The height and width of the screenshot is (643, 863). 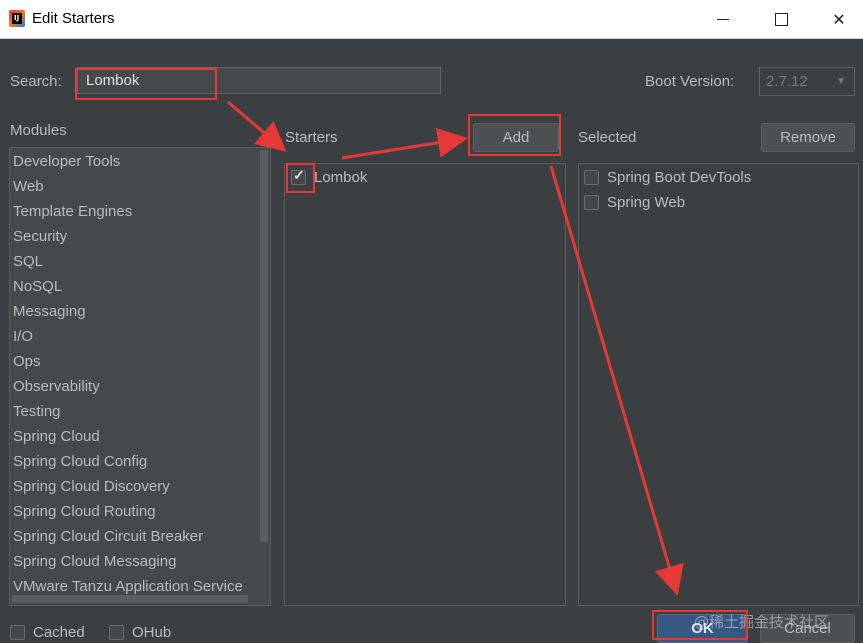 What do you see at coordinates (762, 622) in the screenshot?
I see `watermark: @稀土掘金技术社区` at bounding box center [762, 622].